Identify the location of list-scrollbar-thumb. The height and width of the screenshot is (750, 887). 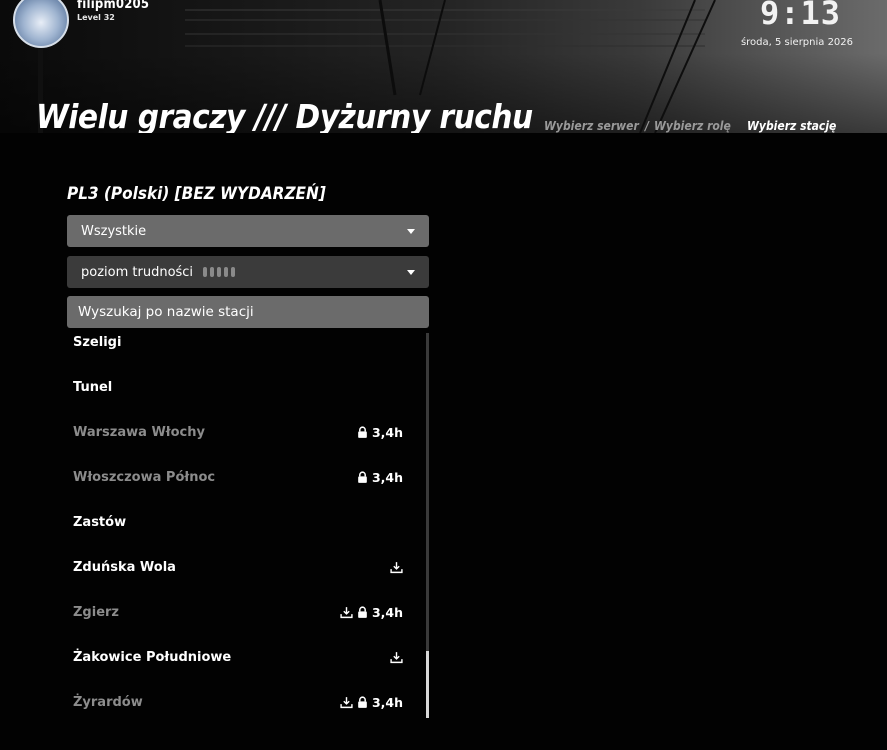
(427, 684).